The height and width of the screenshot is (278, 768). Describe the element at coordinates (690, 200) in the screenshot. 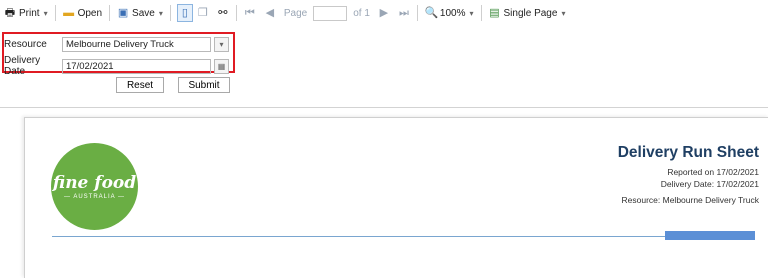

I see `resource-text: Resource: Melbourne Delivery Truck` at that location.